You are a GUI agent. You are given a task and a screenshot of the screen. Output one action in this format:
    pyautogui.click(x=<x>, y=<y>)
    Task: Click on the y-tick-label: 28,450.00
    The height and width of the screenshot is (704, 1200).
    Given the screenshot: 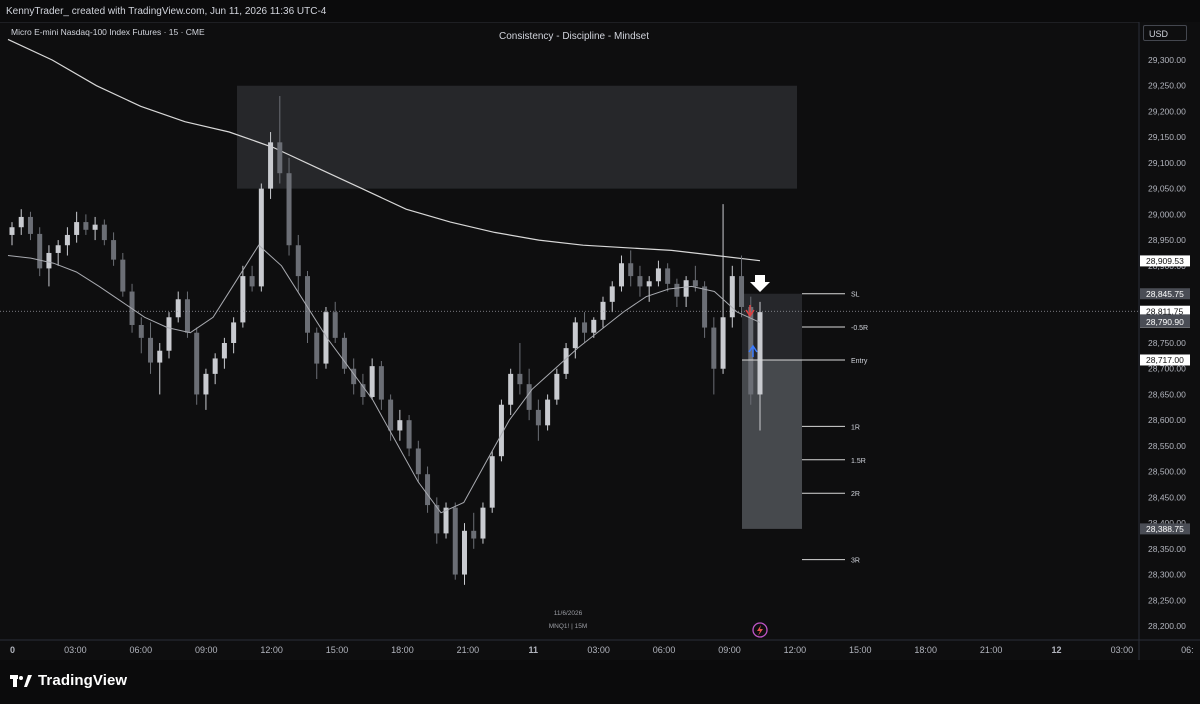 What is the action you would take?
    pyautogui.click(x=1167, y=497)
    